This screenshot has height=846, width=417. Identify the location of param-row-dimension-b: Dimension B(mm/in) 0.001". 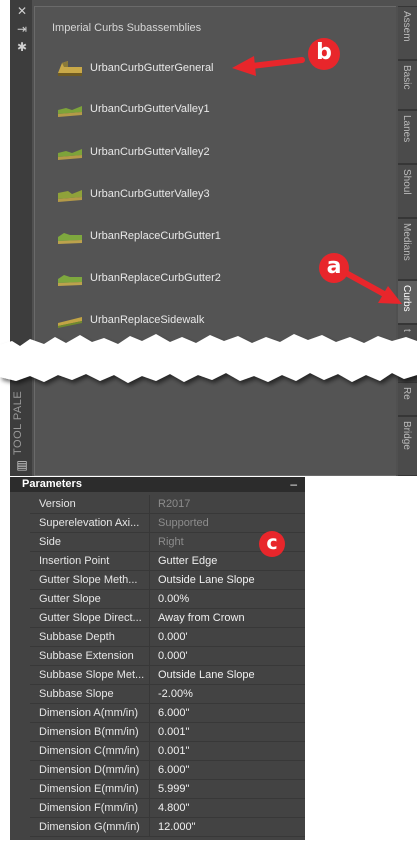
(167, 732).